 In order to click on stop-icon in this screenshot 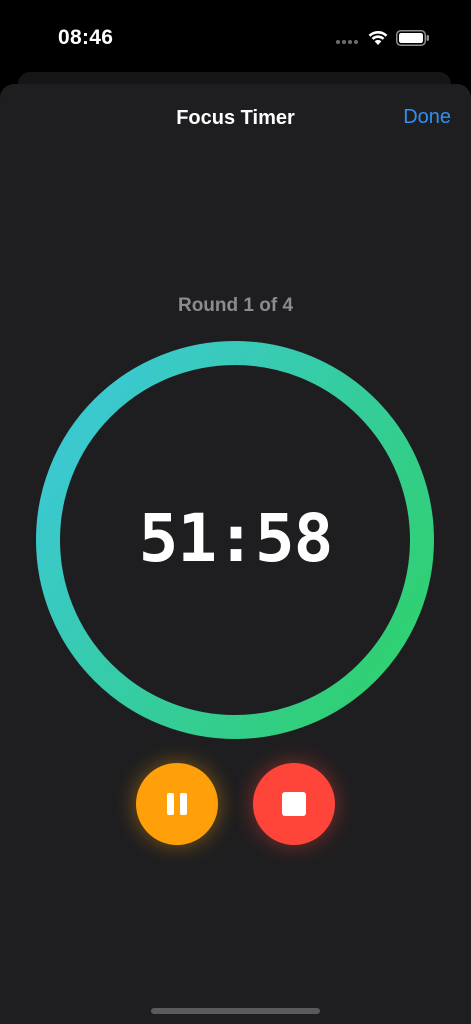, I will do `click(294, 804)`.